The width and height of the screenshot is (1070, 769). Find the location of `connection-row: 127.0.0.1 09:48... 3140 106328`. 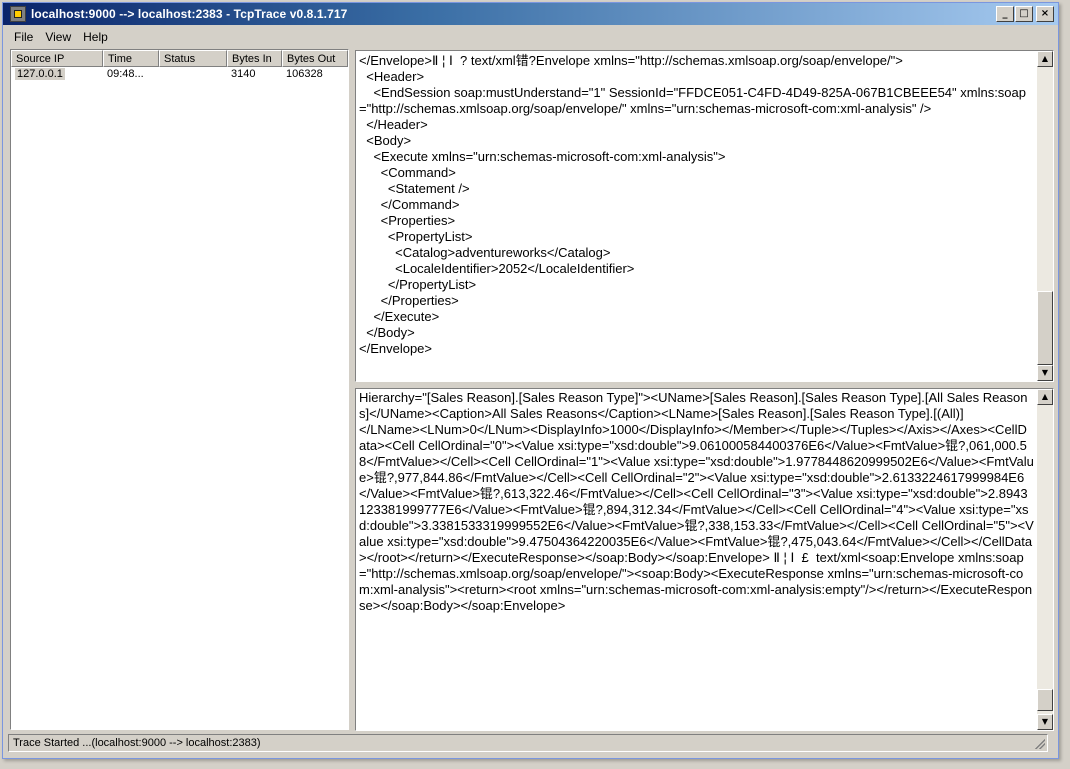

connection-row: 127.0.0.1 09:48... 3140 106328 is located at coordinates (179, 74).